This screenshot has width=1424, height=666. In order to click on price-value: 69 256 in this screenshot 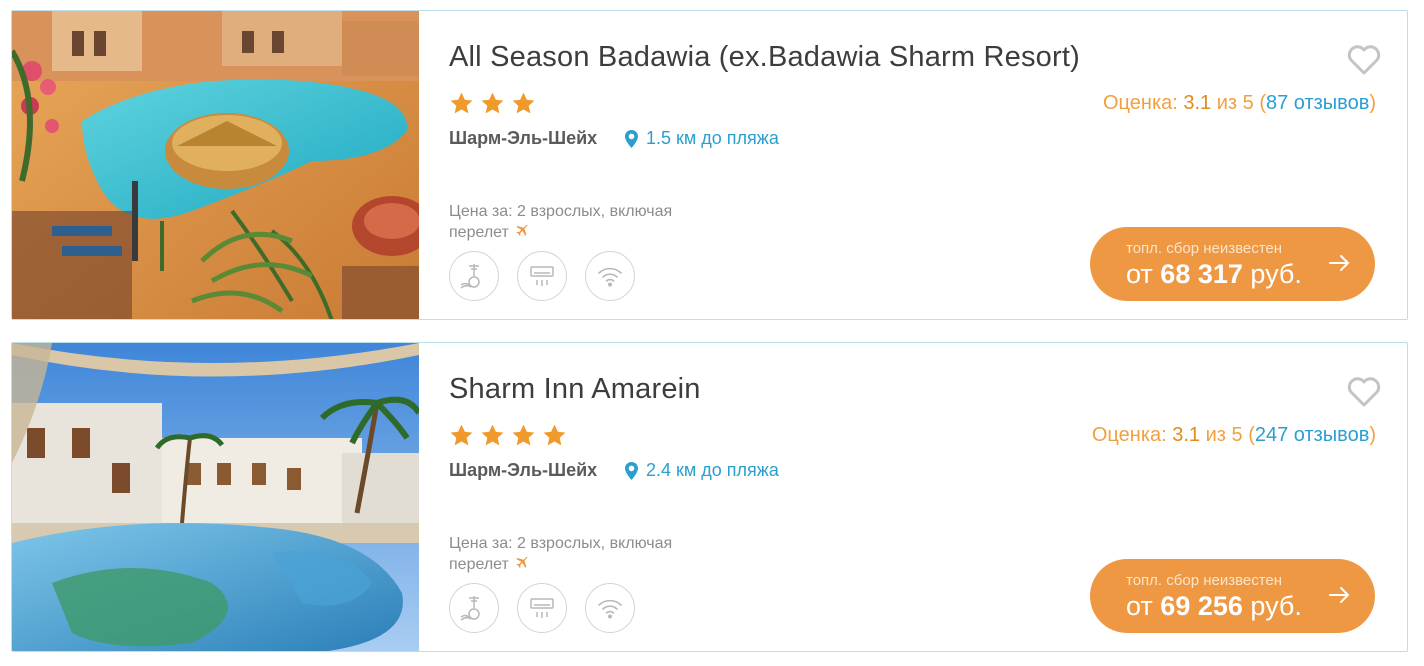, I will do `click(1201, 606)`.